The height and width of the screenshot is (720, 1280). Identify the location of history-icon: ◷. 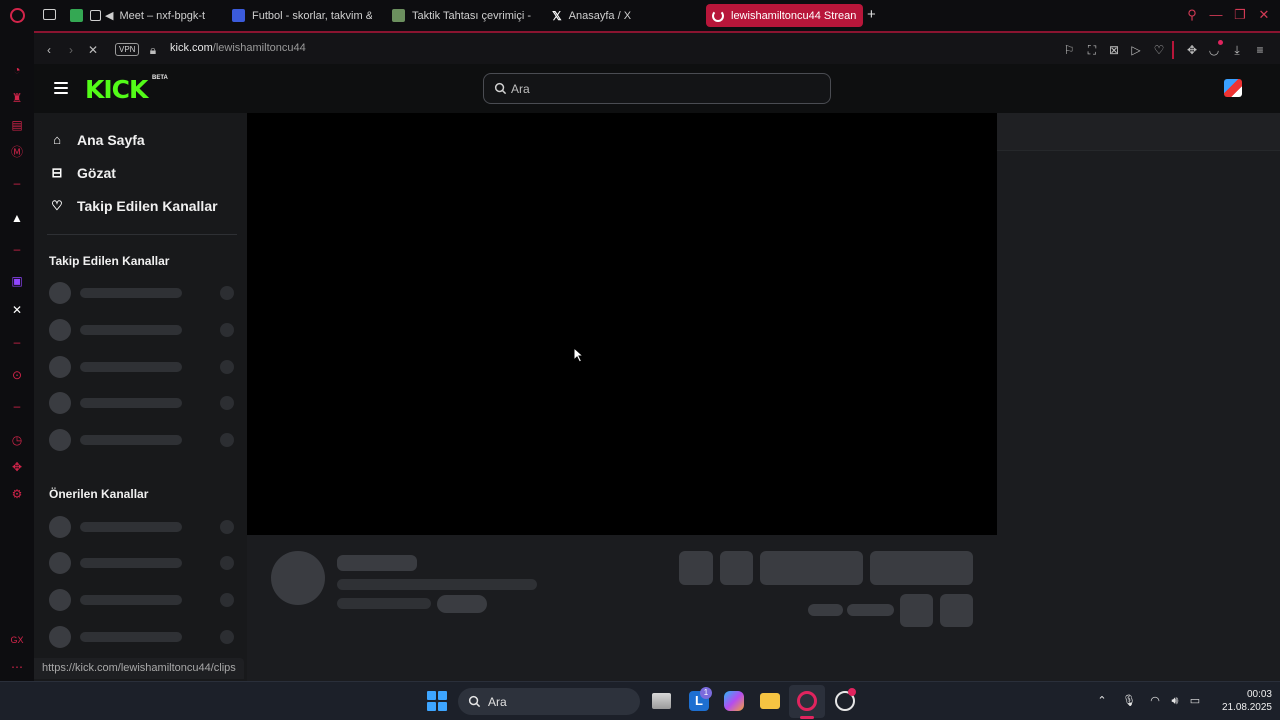
(17, 440).